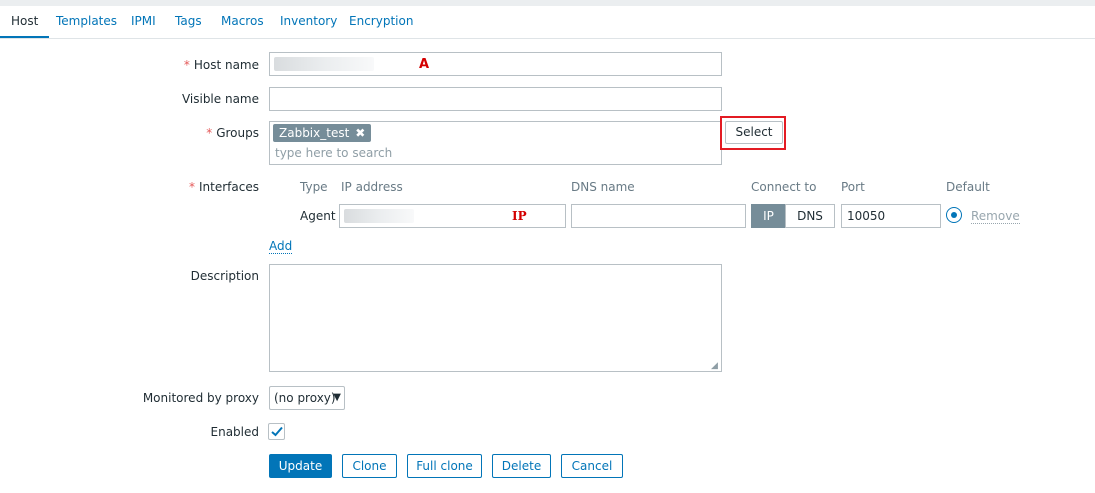  Describe the element at coordinates (495, 99) in the screenshot. I see `visible-name-input` at that location.